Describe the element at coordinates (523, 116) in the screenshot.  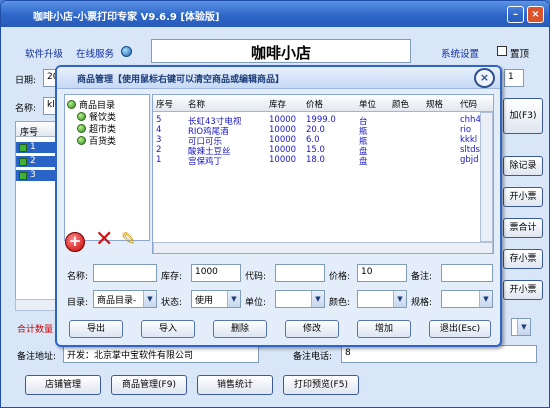
I see `add-item-button: 加(F3)` at that location.